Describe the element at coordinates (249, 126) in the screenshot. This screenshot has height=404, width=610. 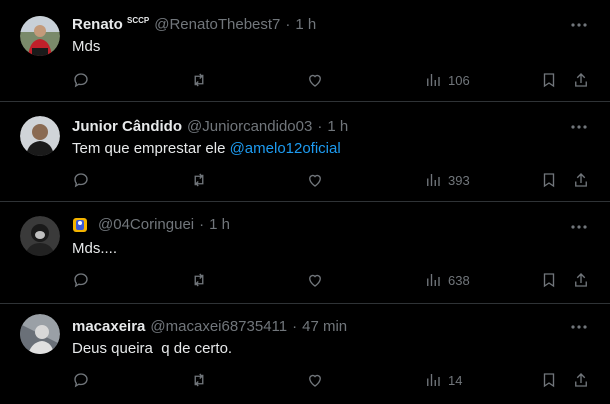
I see `user-handle: @Juniorcandido03` at that location.